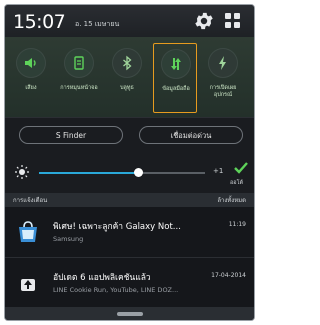  What do you see at coordinates (22, 172) in the screenshot?
I see `brightness-icon` at bounding box center [22, 172].